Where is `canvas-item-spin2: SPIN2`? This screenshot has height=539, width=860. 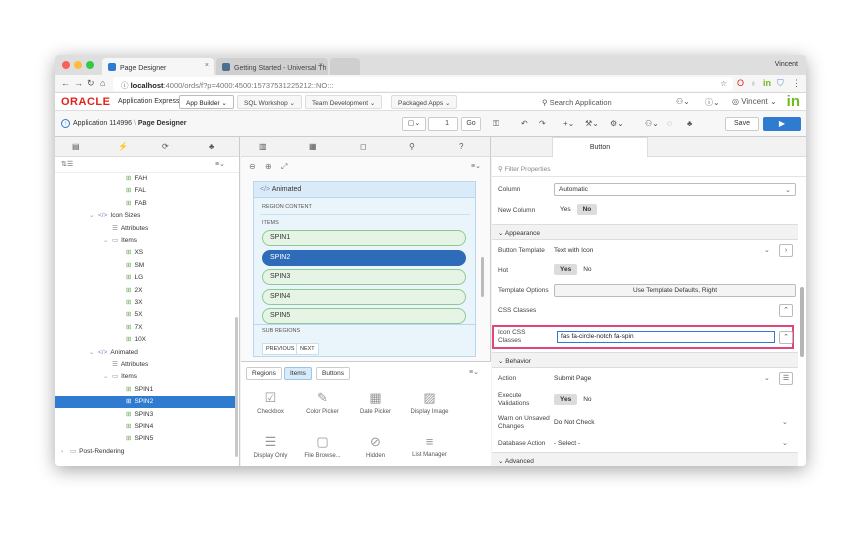 canvas-item-spin2: SPIN2 is located at coordinates (364, 257).